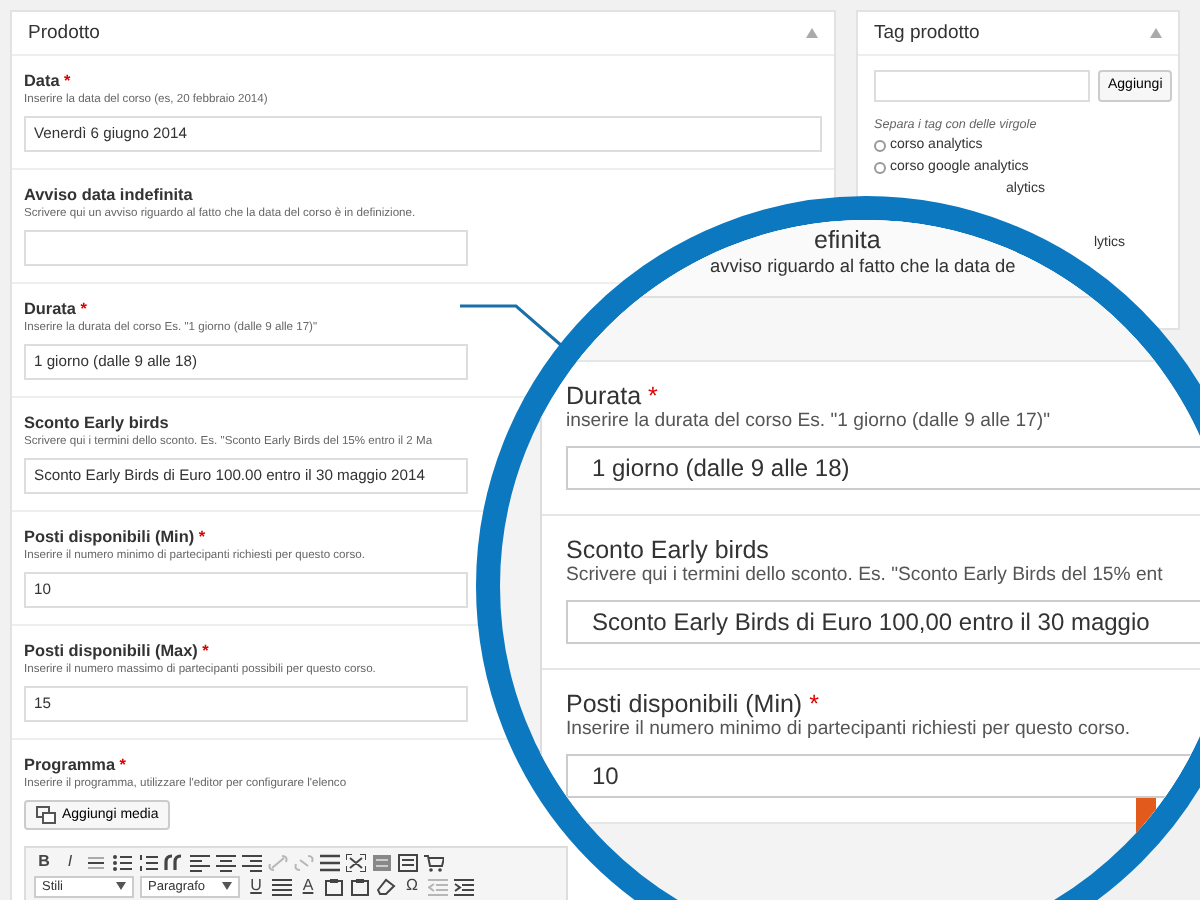 The height and width of the screenshot is (900, 1200). What do you see at coordinates (434, 862) in the screenshot?
I see `cart-icon` at bounding box center [434, 862].